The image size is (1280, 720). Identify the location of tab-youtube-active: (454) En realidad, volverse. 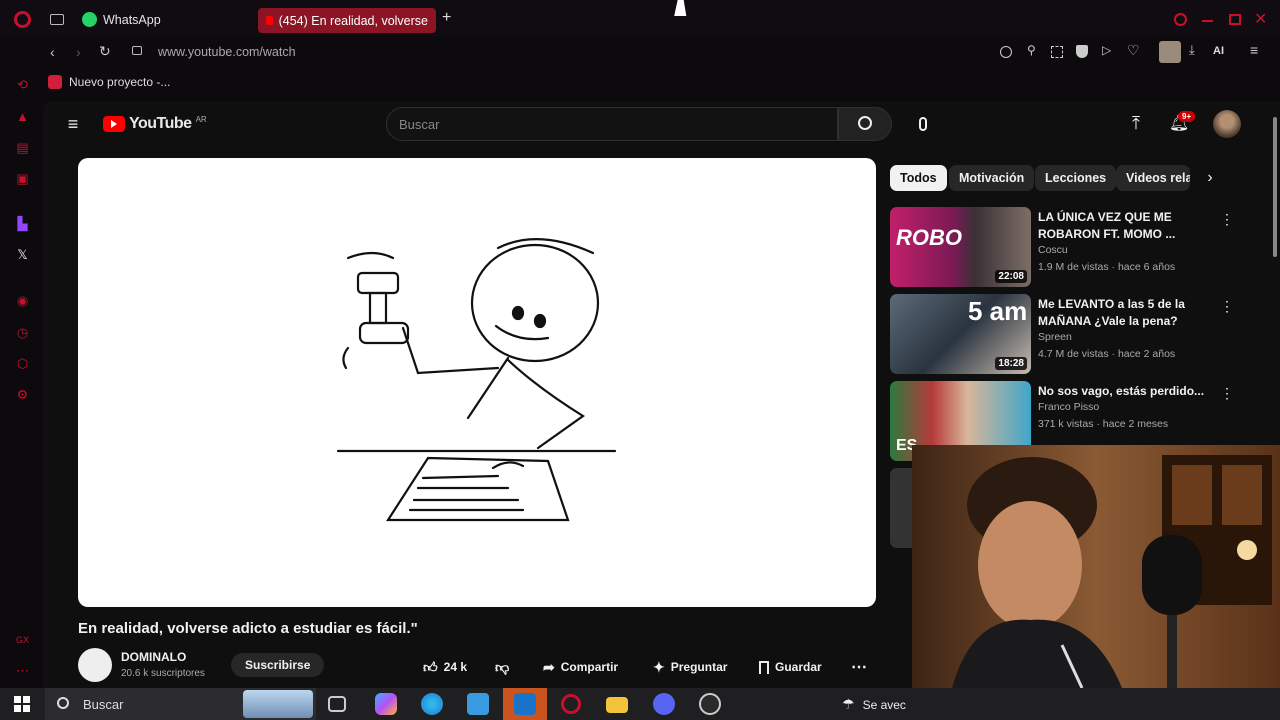
(347, 20).